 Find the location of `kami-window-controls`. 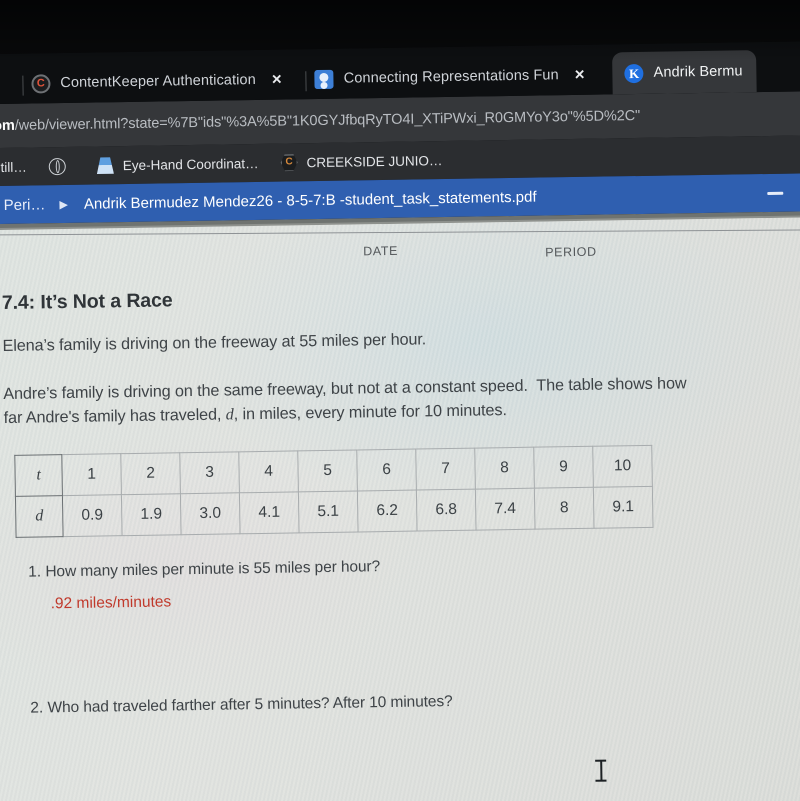

kami-window-controls is located at coordinates (783, 192).